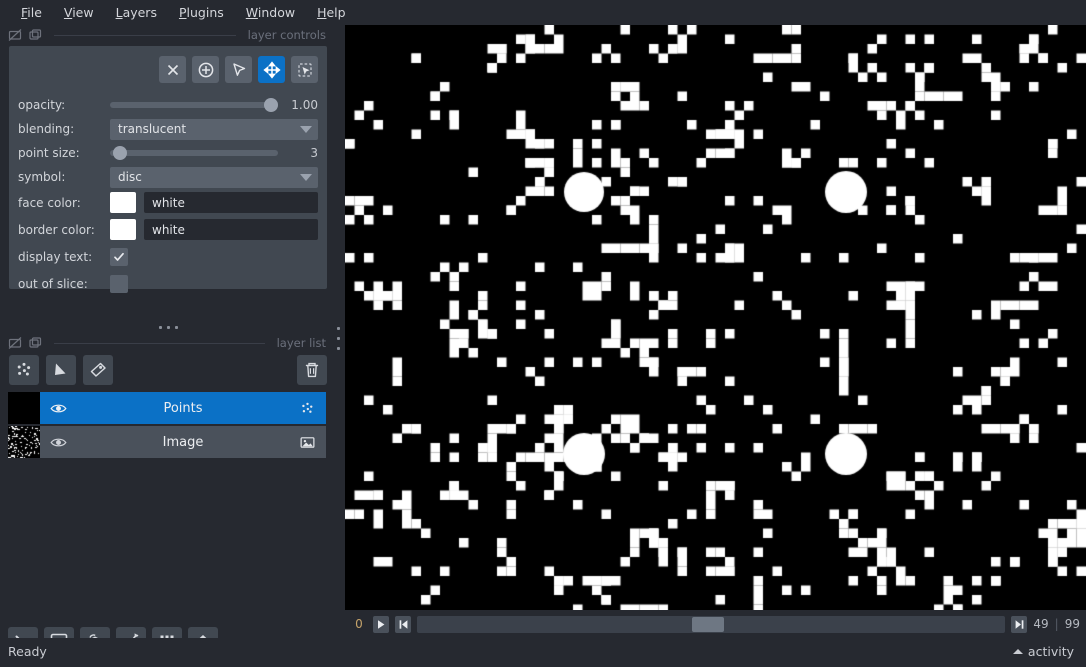 This screenshot has height=667, width=1086. Describe the element at coordinates (24, 442) in the screenshot. I see `layer-thumbnail-image` at that location.